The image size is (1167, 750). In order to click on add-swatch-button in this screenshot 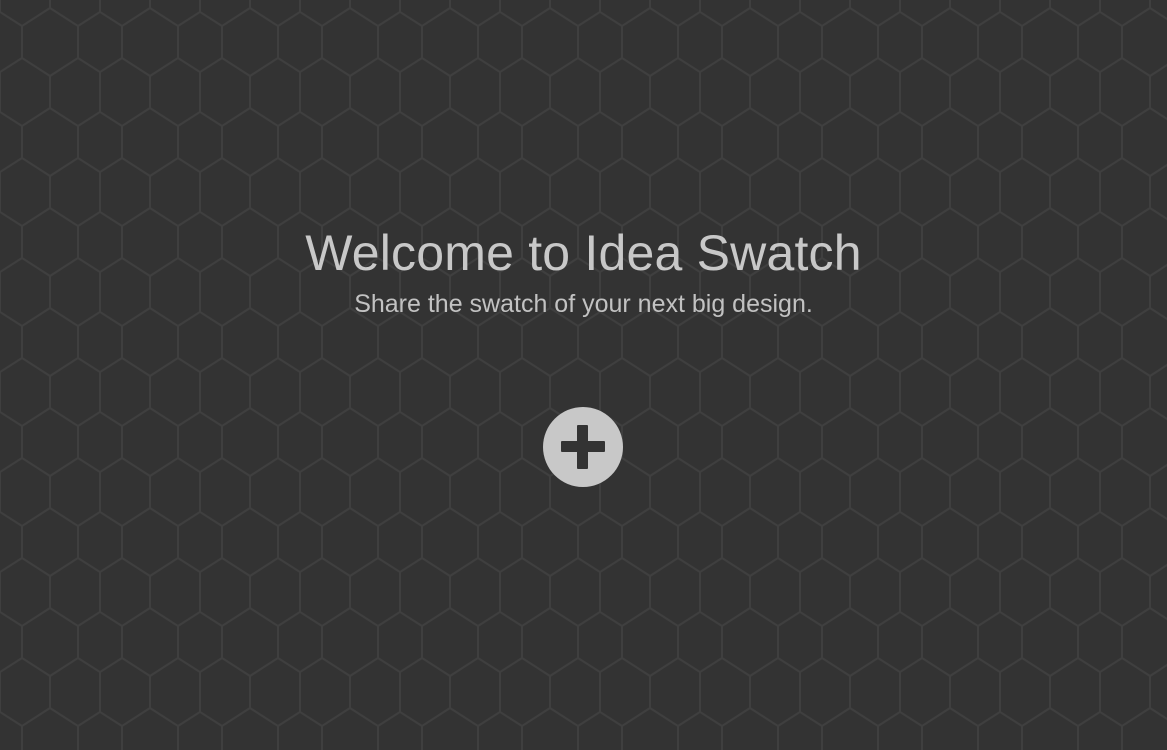, I will do `click(583, 447)`.